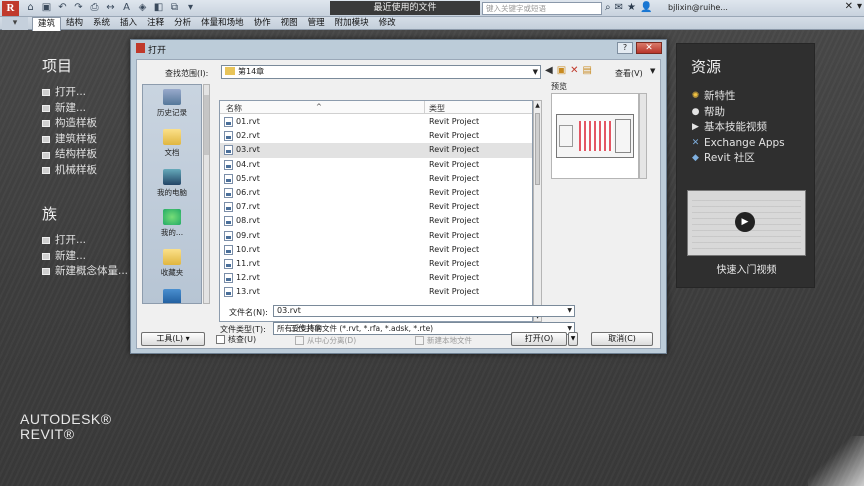 The width and height of the screenshot is (864, 486). What do you see at coordinates (236, 339) in the screenshot?
I see `verify-checkbox: 核查(U)` at bounding box center [236, 339].